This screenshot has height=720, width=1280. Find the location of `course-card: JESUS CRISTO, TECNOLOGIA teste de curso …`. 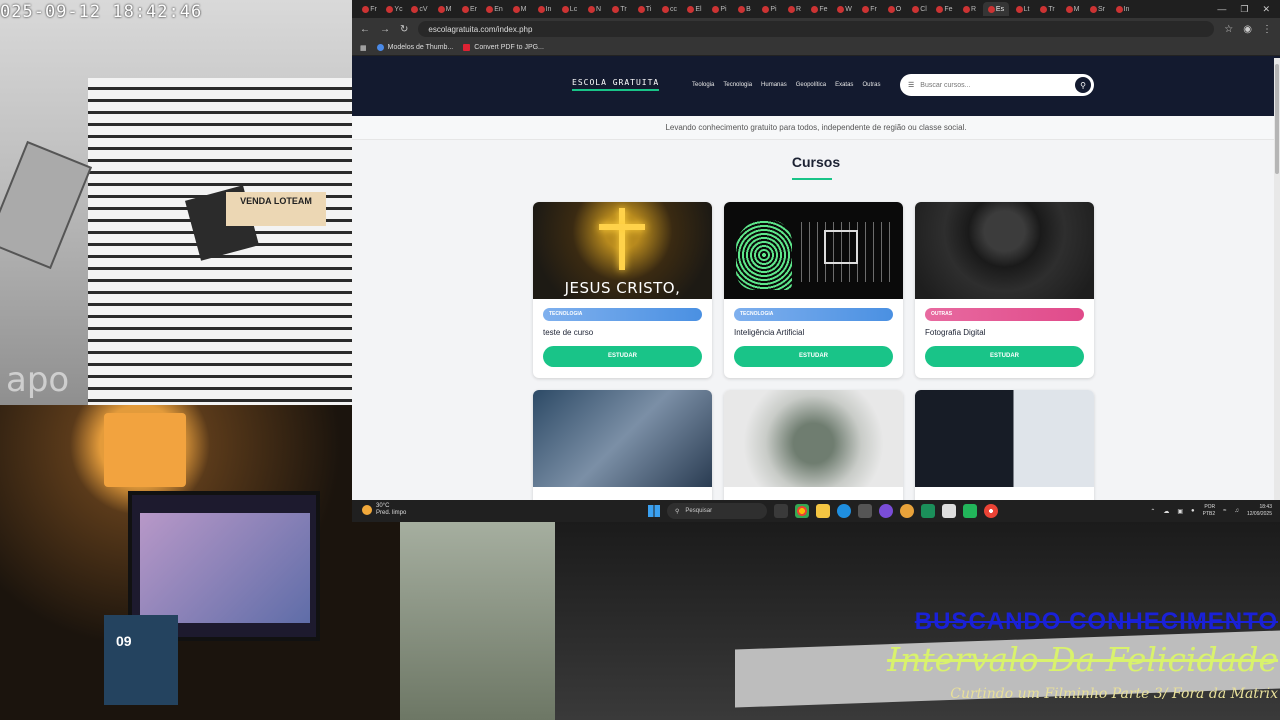

course-card: JESUS CRISTO, TECNOLOGIA teste de curso … is located at coordinates (622, 290).